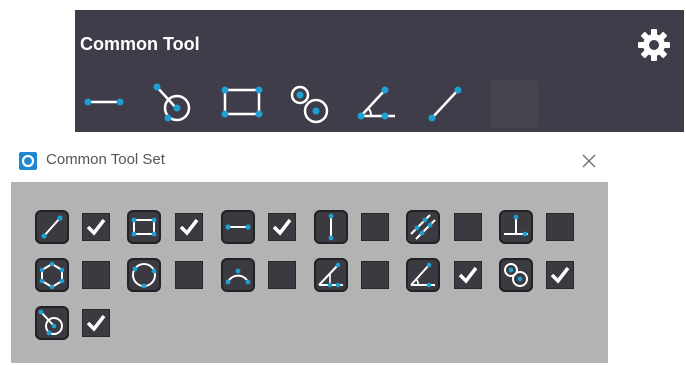 The width and height of the screenshot is (686, 365). I want to click on tool-perpendicular, so click(516, 227).